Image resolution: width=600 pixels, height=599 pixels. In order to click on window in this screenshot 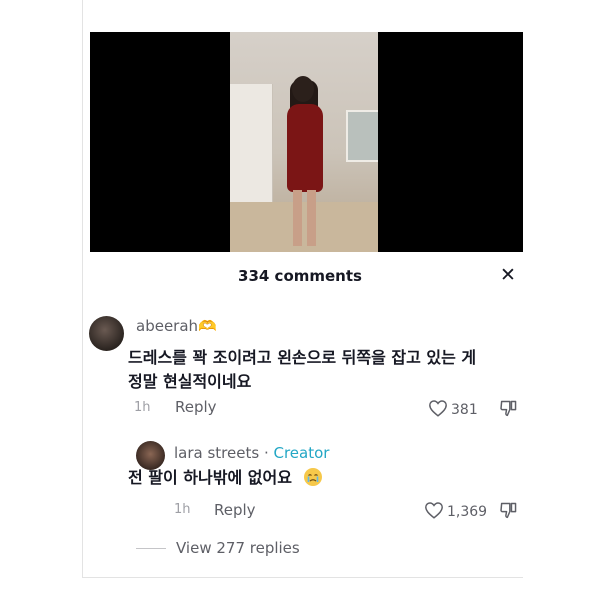, I will do `click(362, 136)`.